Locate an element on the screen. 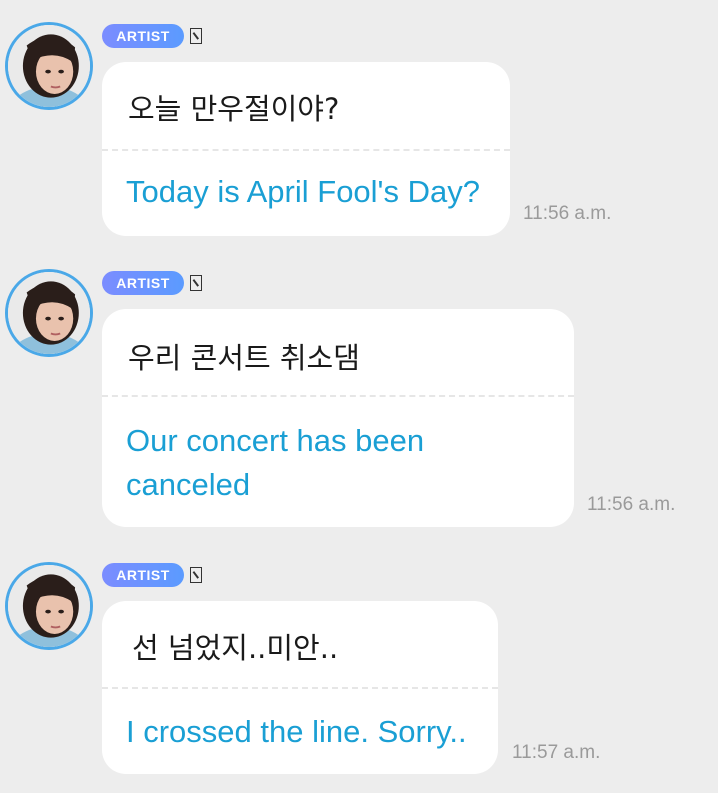  translated-text: Our concert has been canceled is located at coordinates (275, 462).